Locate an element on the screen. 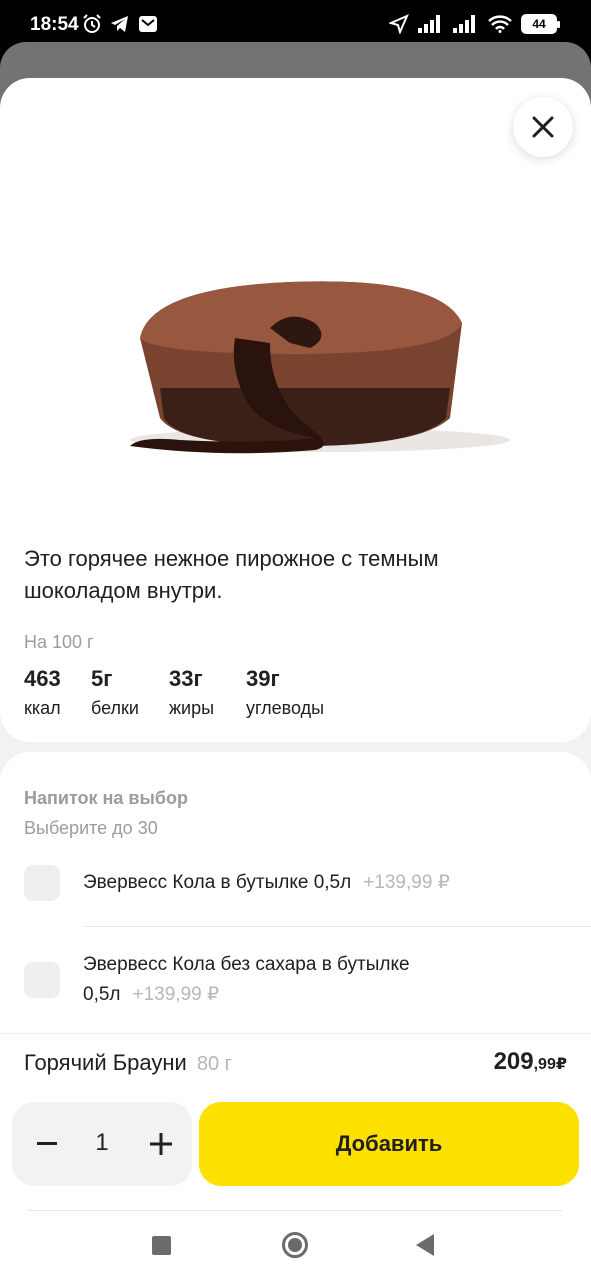 This screenshot has width=591, height=1280. nutrition-per-label: На 100 г is located at coordinates (59, 642).